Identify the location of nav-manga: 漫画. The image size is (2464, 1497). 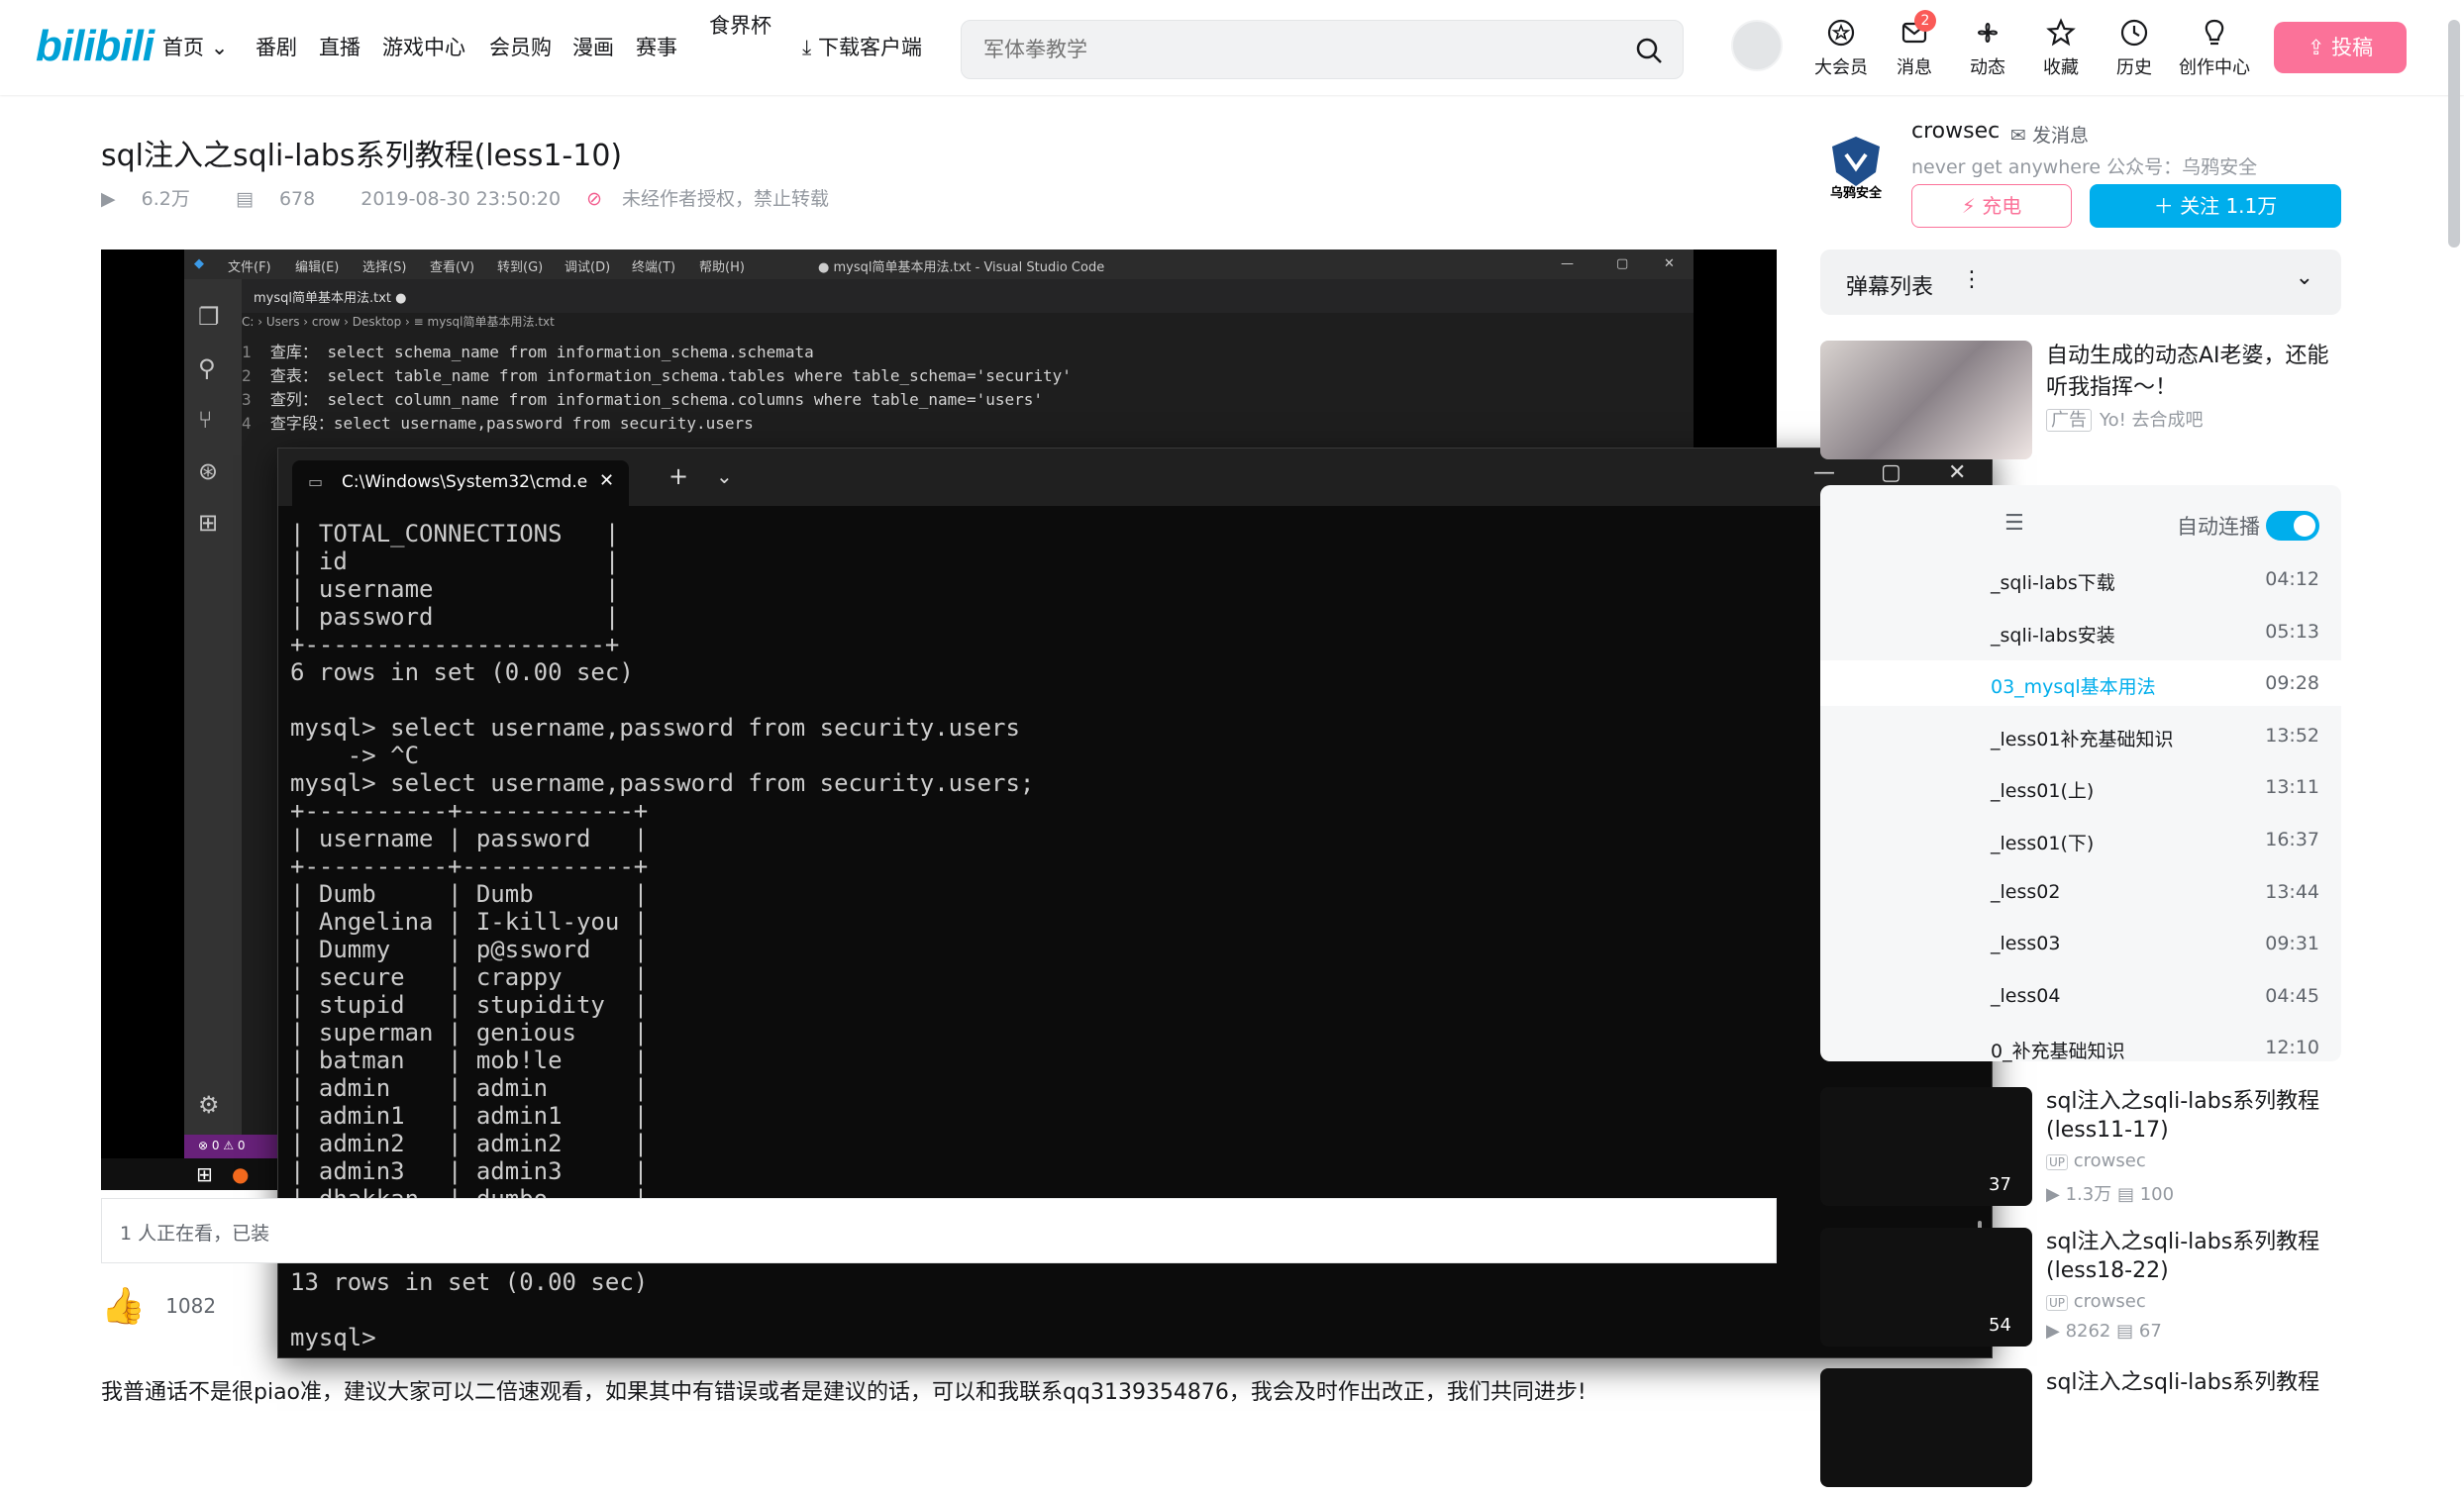
(593, 46).